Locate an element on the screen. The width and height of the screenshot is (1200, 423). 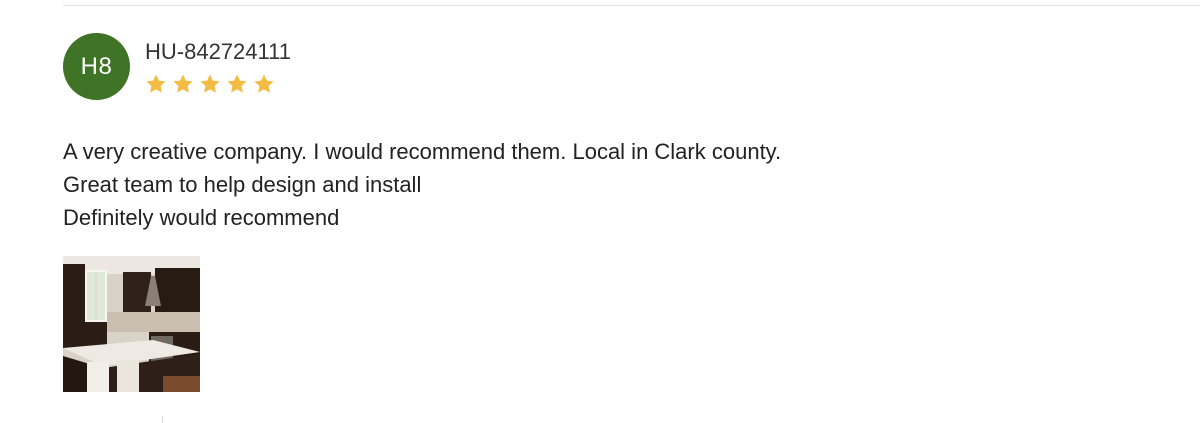
review-text-line: Definitely would recommend is located at coordinates (201, 217).